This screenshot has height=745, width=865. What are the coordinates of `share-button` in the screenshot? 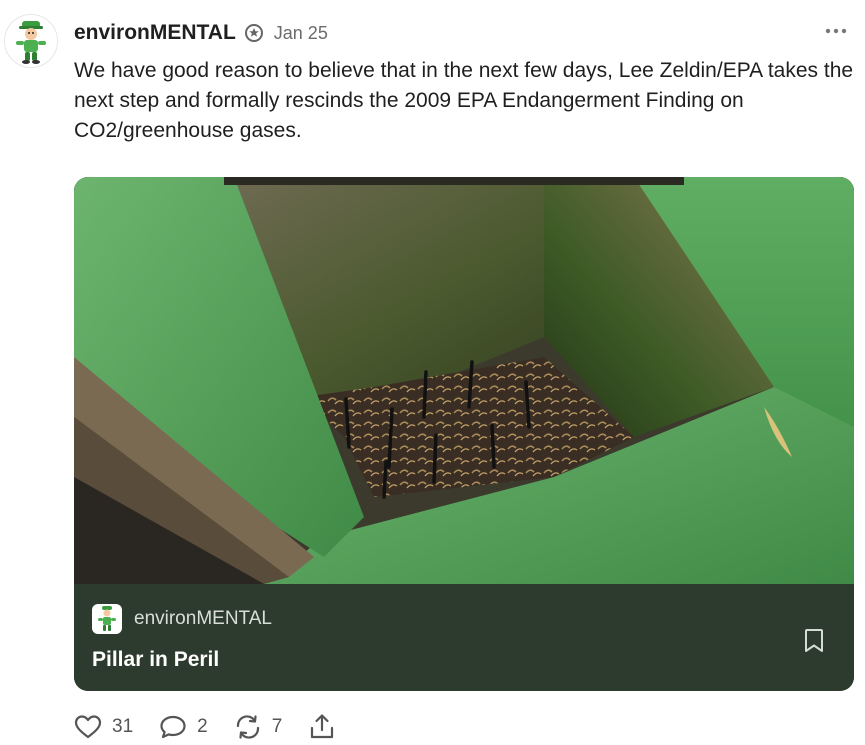 It's located at (322, 727).